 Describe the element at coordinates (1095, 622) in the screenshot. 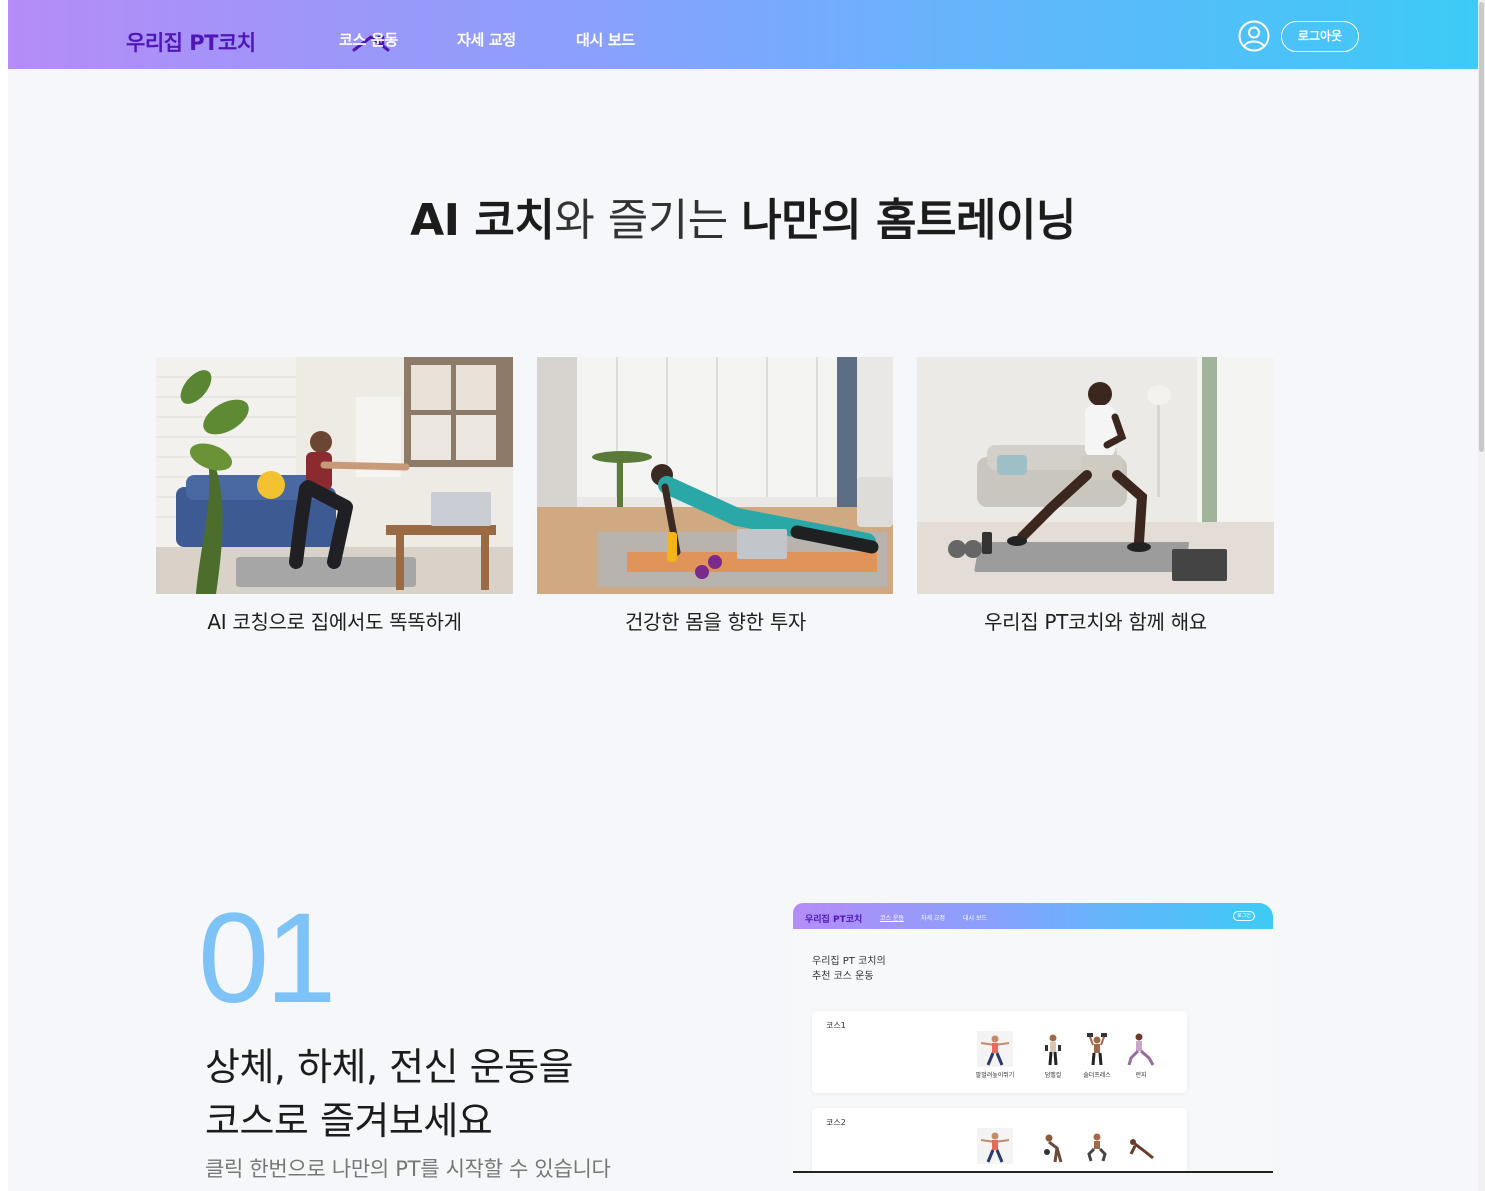

I see `card-caption: 우리집 PT코치와 함께 해요` at that location.